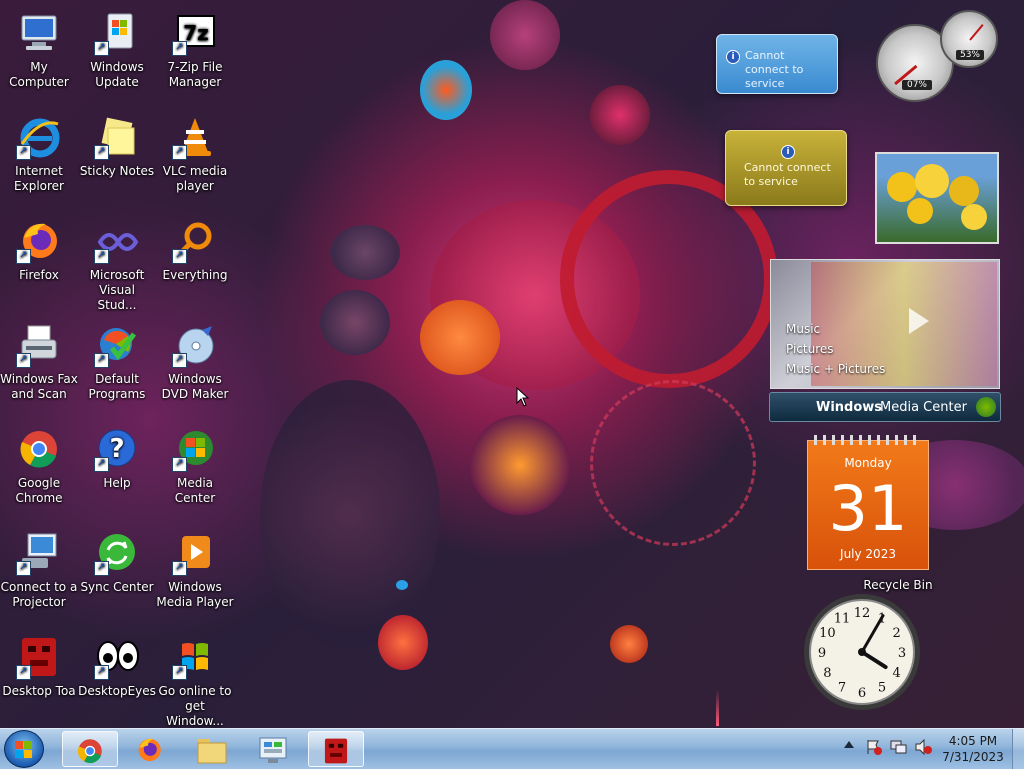 Image resolution: width=1024 pixels, height=769 pixels. Describe the element at coordinates (212, 751) in the screenshot. I see `folder-icon` at that location.